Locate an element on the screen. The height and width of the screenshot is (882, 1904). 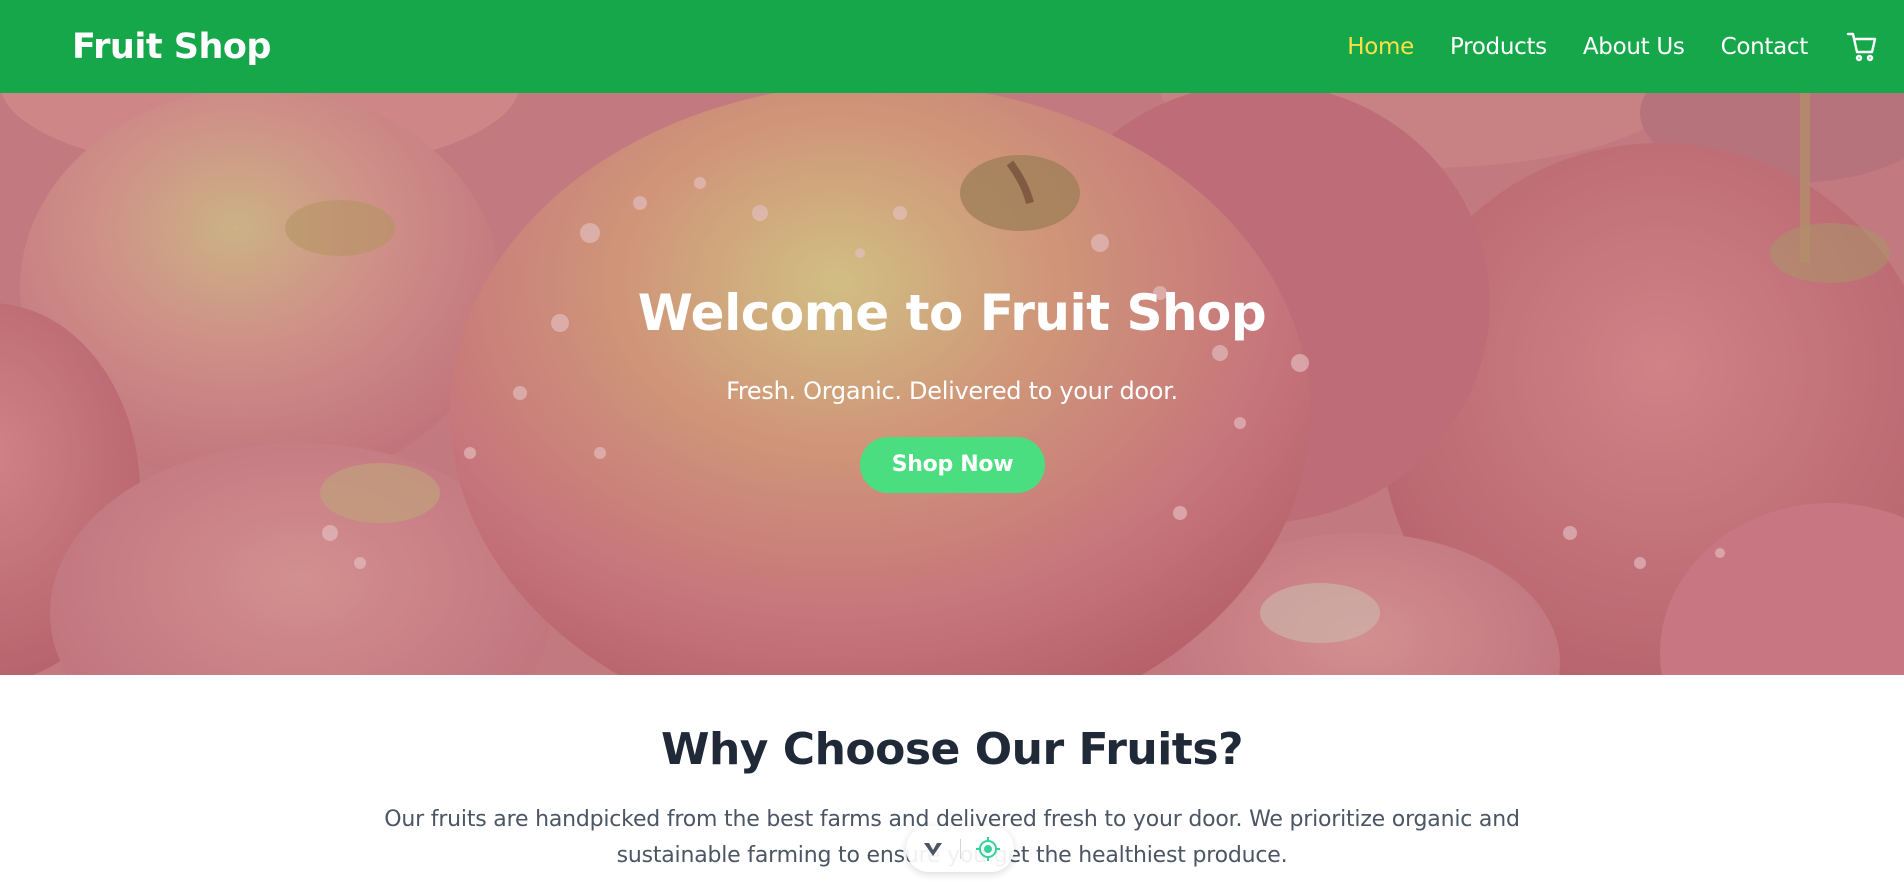
brand-logo: Fruit Shop is located at coordinates (171, 47).